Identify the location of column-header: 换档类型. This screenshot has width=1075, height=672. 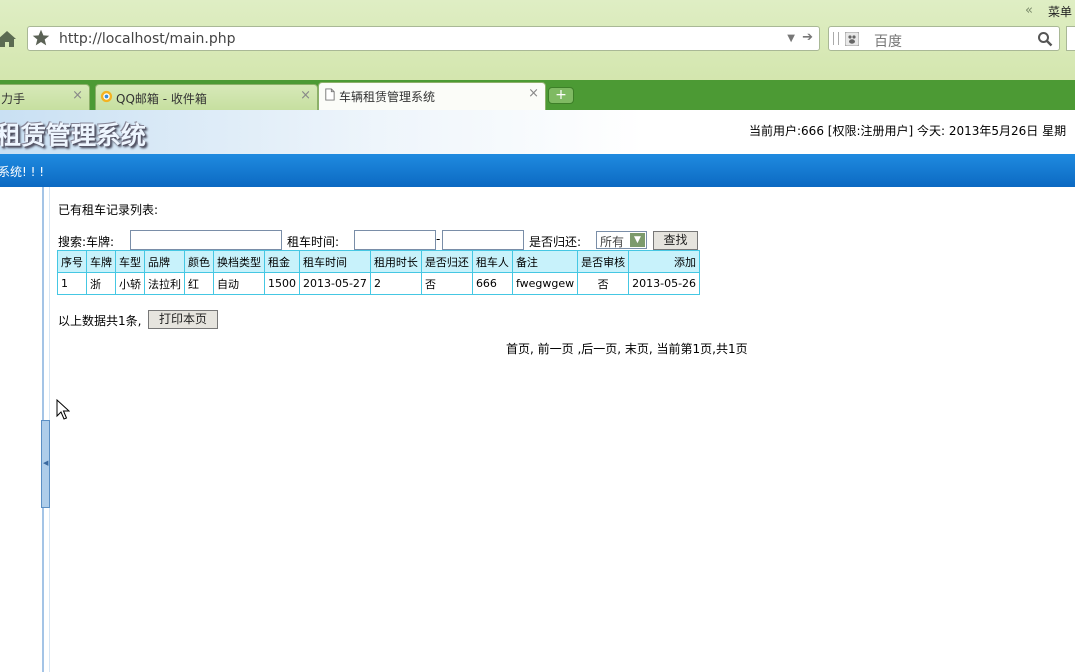
(239, 261).